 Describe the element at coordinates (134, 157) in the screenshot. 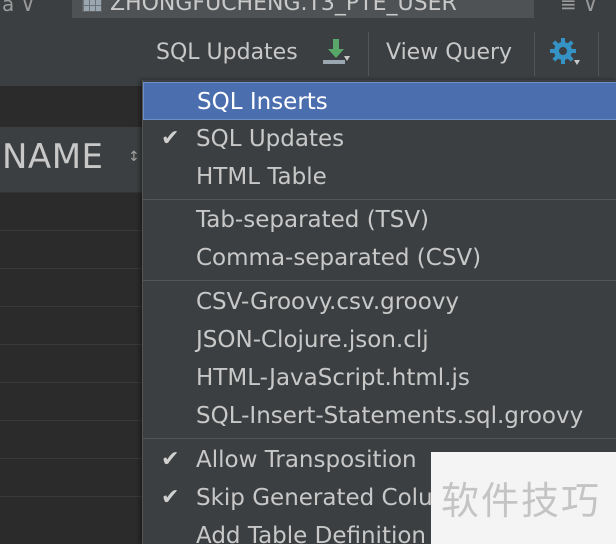

I see `sort-icon: ↕` at that location.